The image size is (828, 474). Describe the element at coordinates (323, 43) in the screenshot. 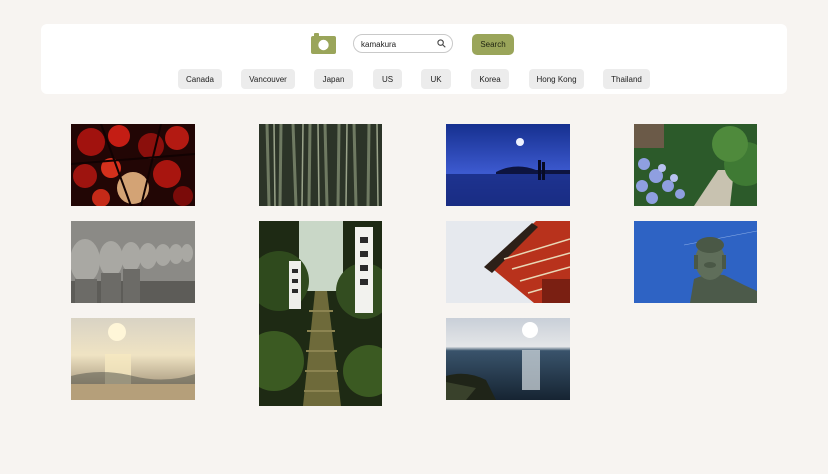

I see `camera-icon` at that location.